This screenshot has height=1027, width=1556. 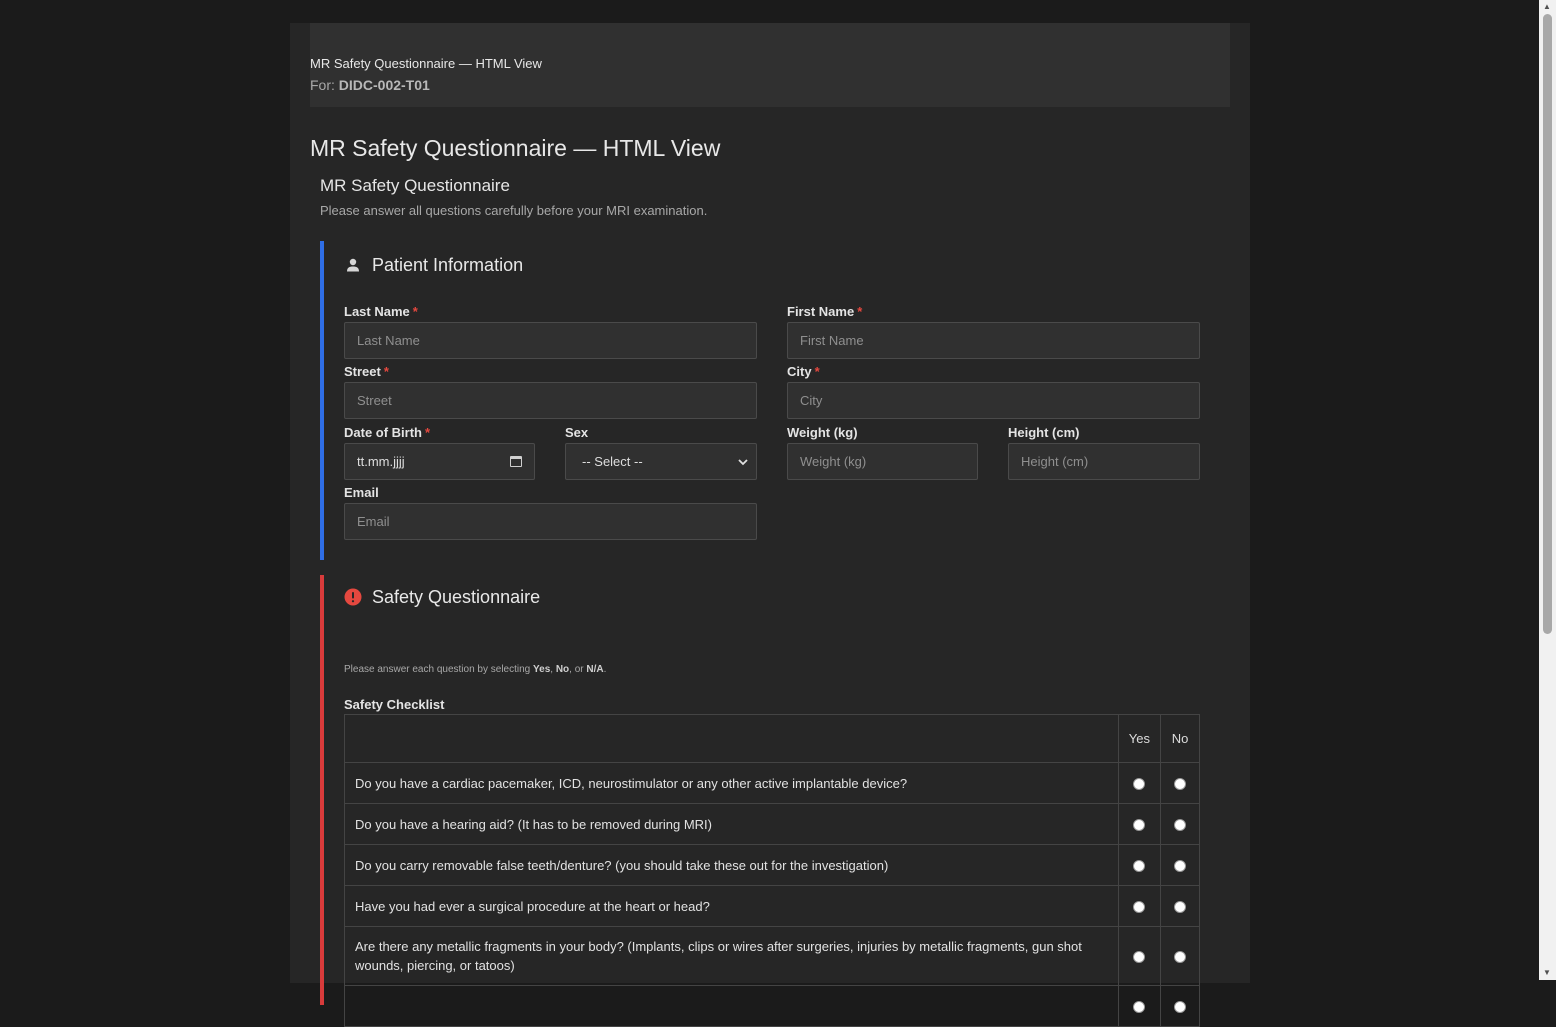 I want to click on scrollbar-thumb, so click(x=1547, y=324).